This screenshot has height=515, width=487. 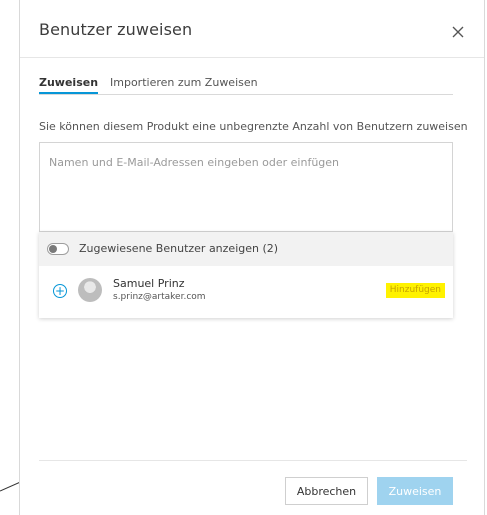 What do you see at coordinates (252, 57) in the screenshot?
I see `header-divider` at bounding box center [252, 57].